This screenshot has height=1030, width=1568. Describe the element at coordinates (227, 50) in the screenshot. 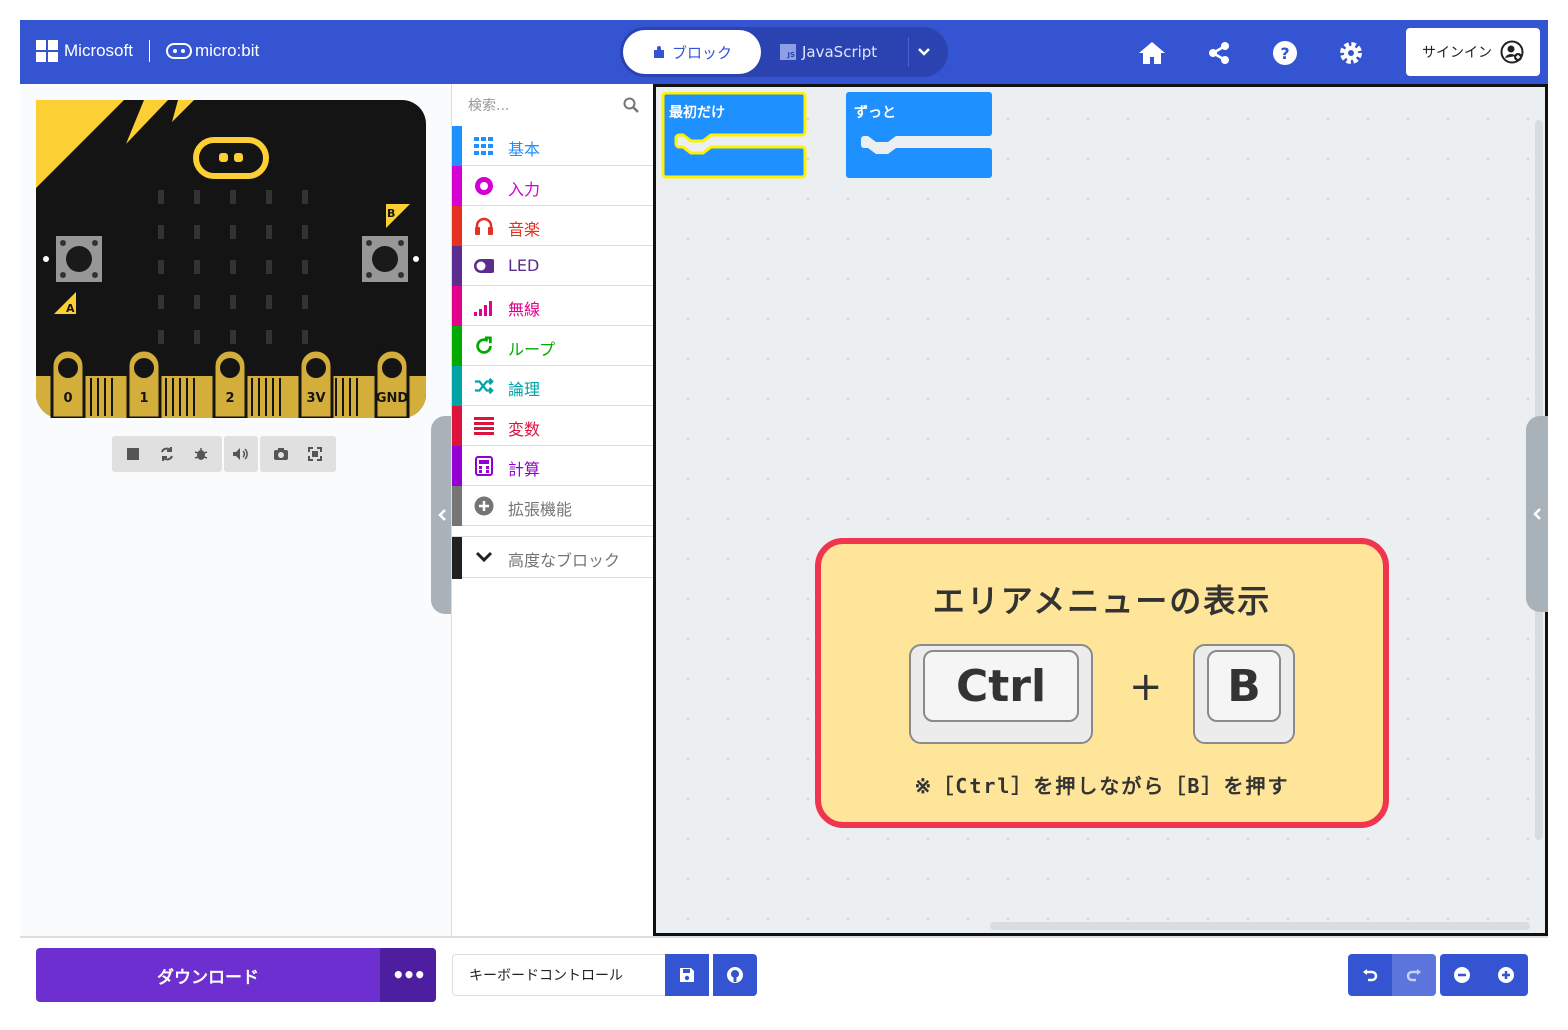

I see `microbit-label: micro:bit` at that location.